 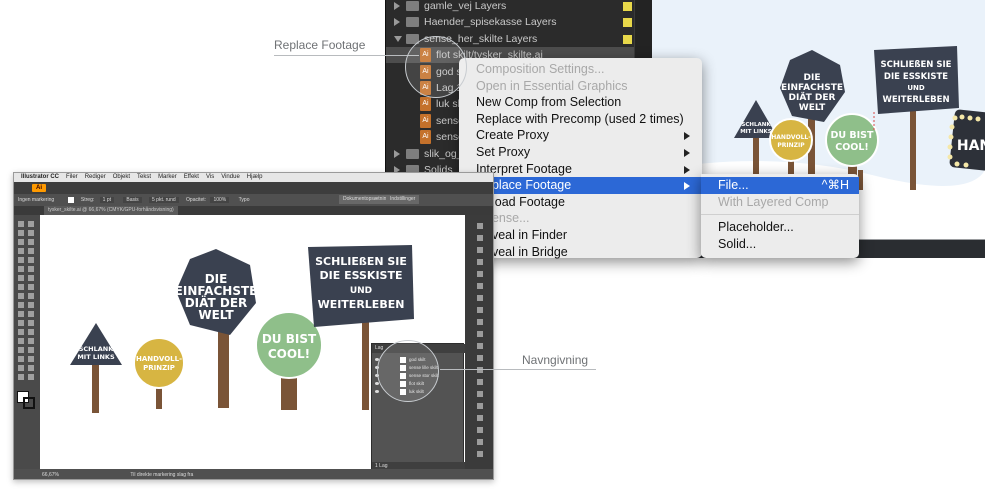 What do you see at coordinates (398, 38) in the screenshot?
I see `disclosure-open-icon` at bounding box center [398, 38].